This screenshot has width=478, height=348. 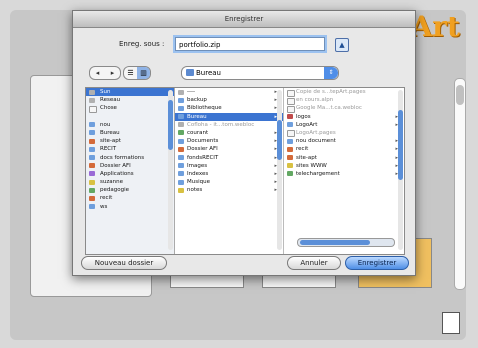 What do you see at coordinates (229, 133) in the screenshot?
I see `column-1-item: courant ▸` at bounding box center [229, 133].